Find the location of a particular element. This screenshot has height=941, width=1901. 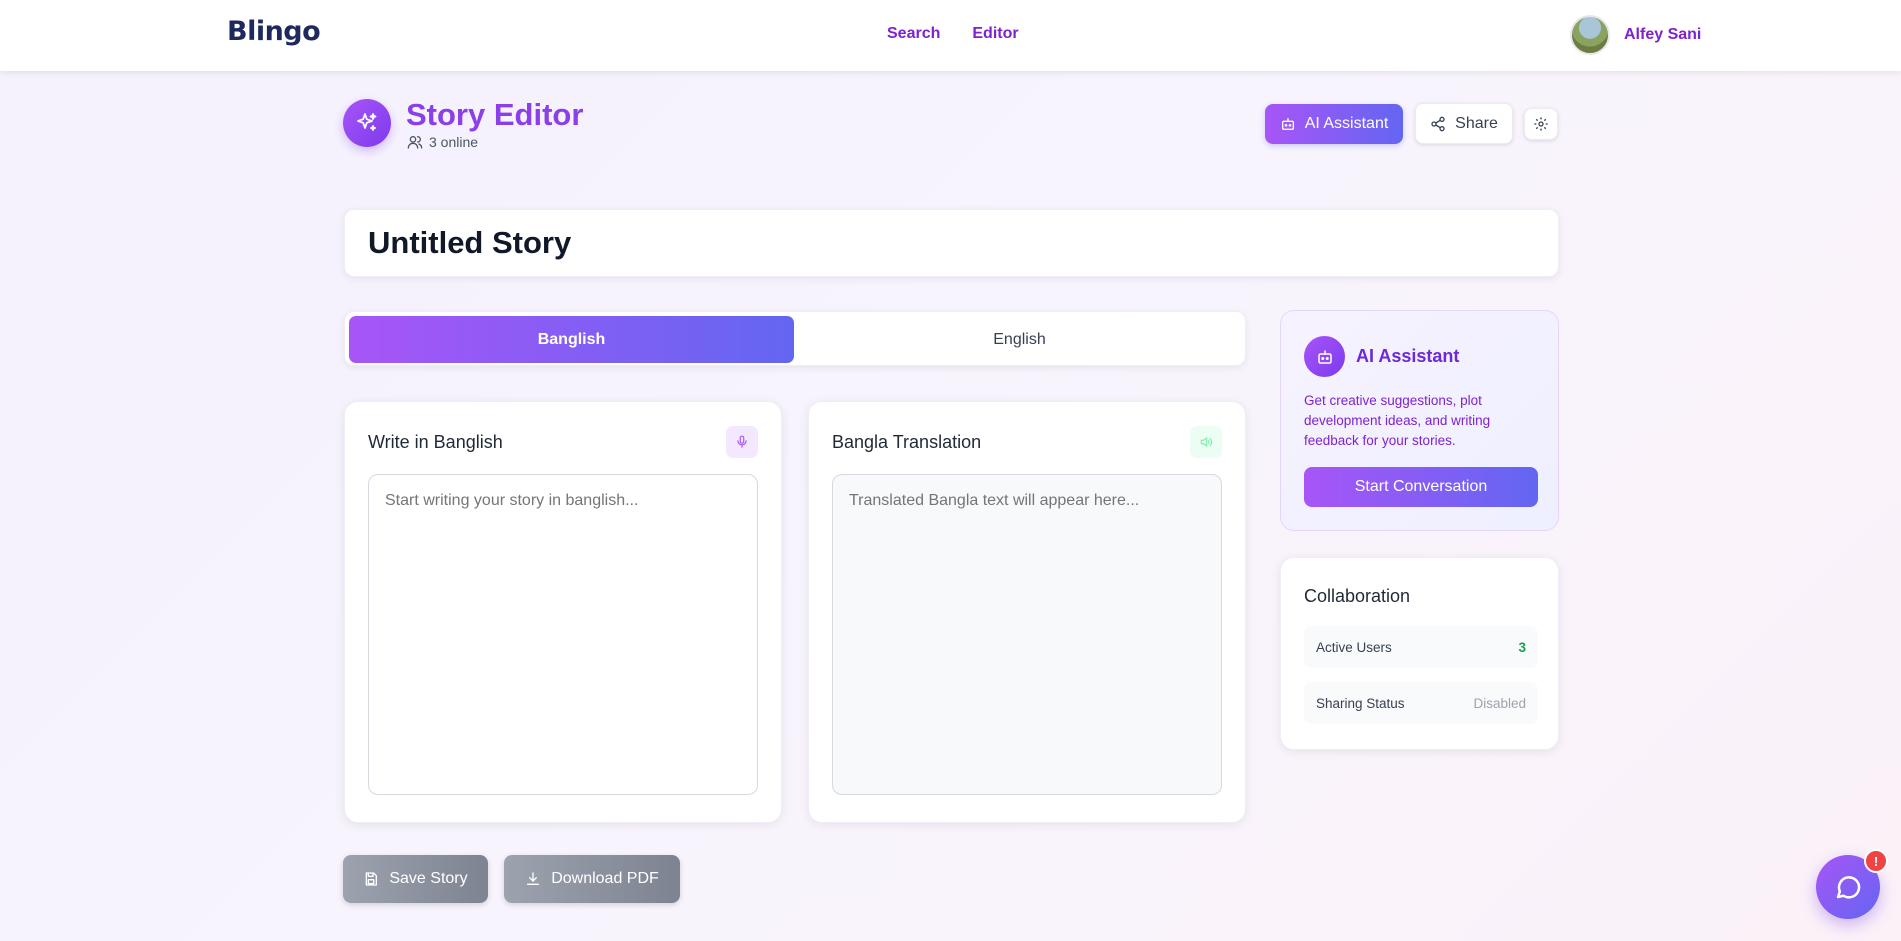

banglish-text-input is located at coordinates (563, 634).